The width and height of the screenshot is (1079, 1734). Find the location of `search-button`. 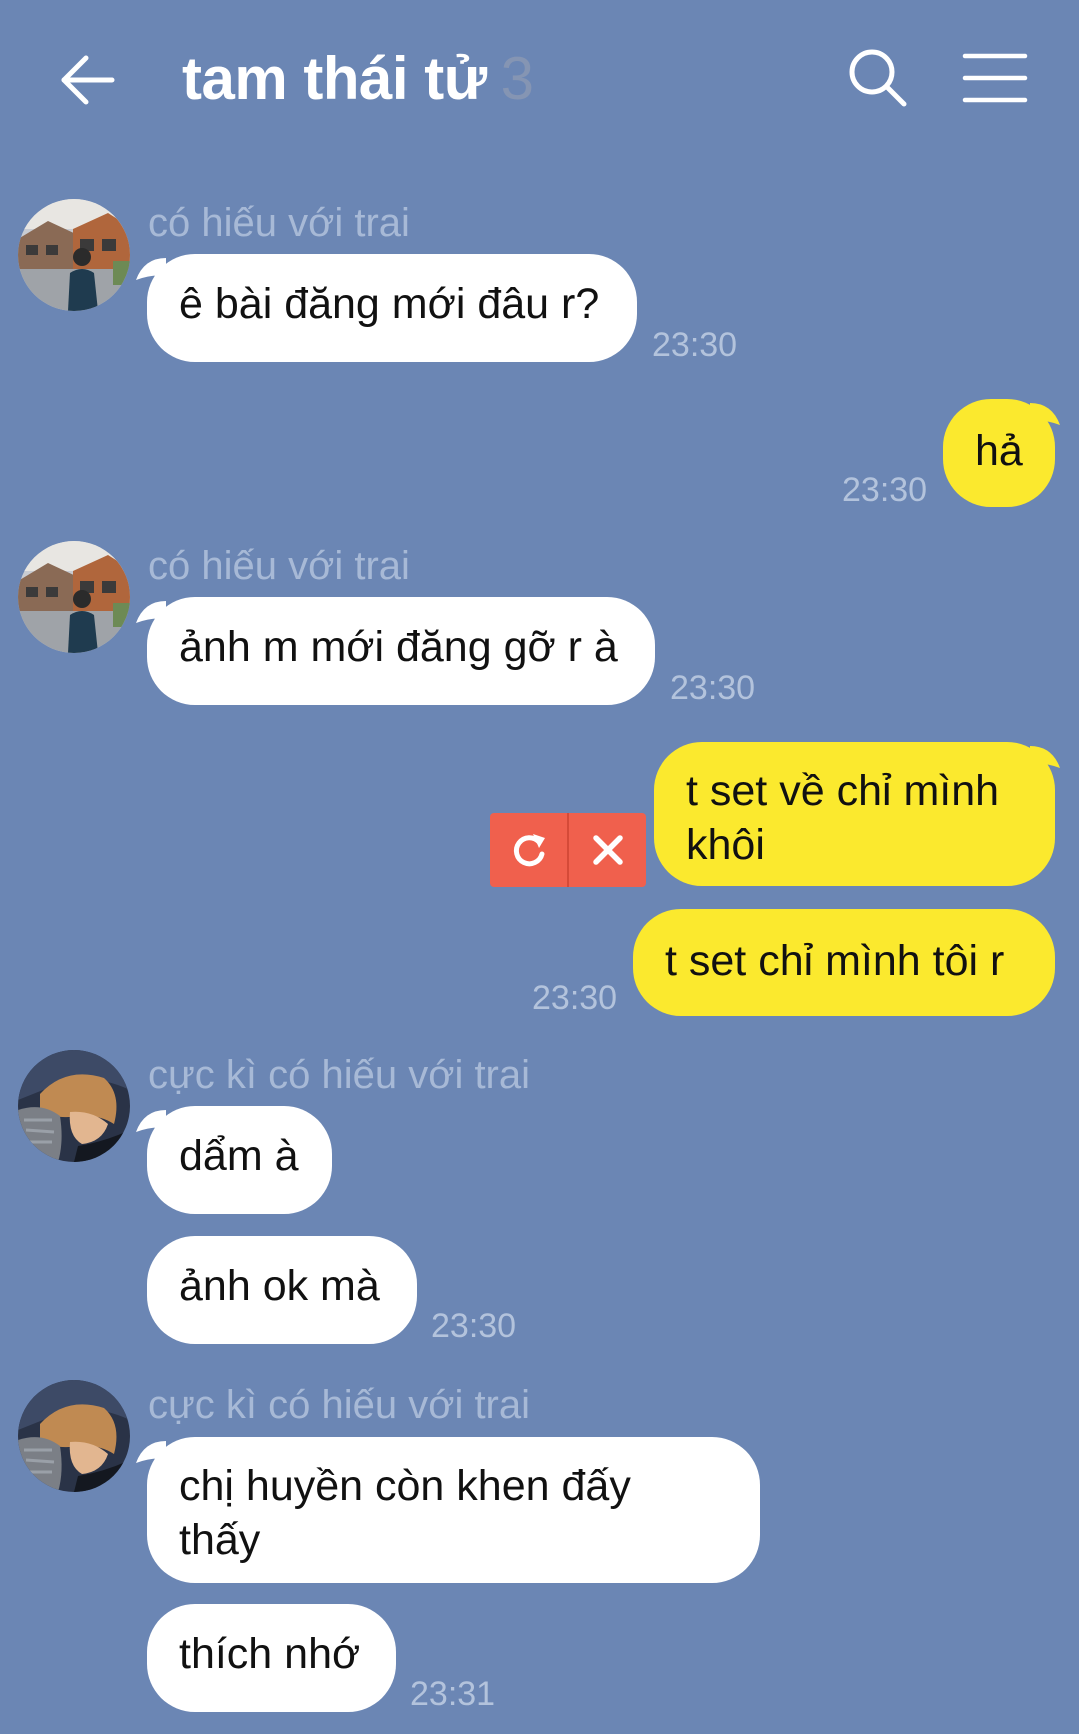

search-button is located at coordinates (878, 78).